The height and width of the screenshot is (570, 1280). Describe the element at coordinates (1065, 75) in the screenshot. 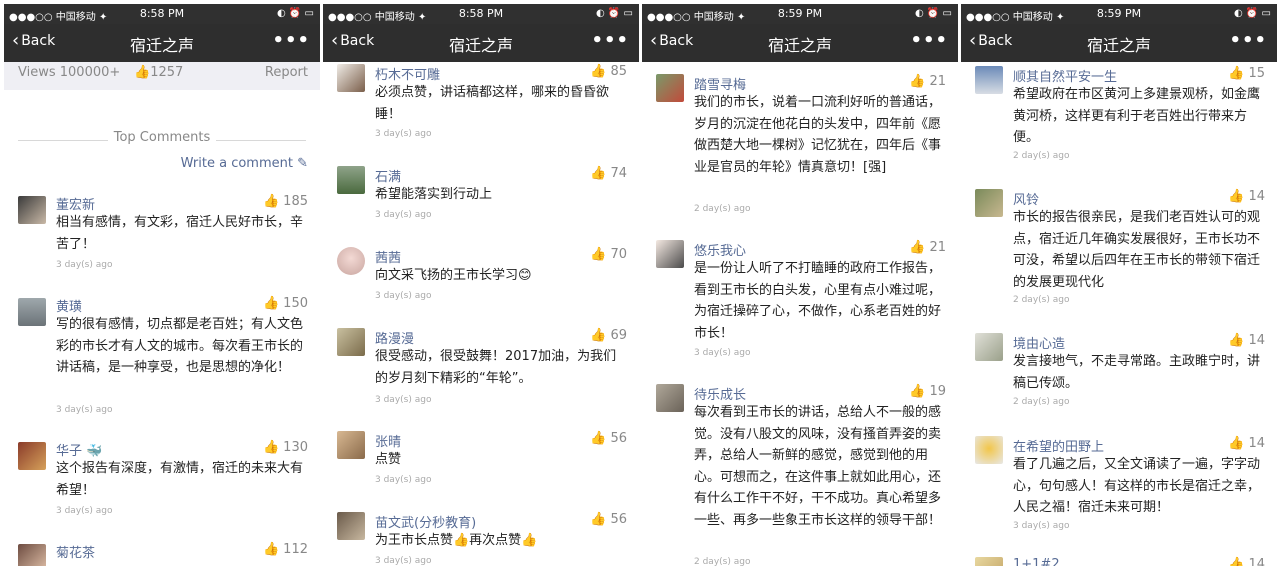

I see `commenter-name: 顺其自然平安一生` at that location.